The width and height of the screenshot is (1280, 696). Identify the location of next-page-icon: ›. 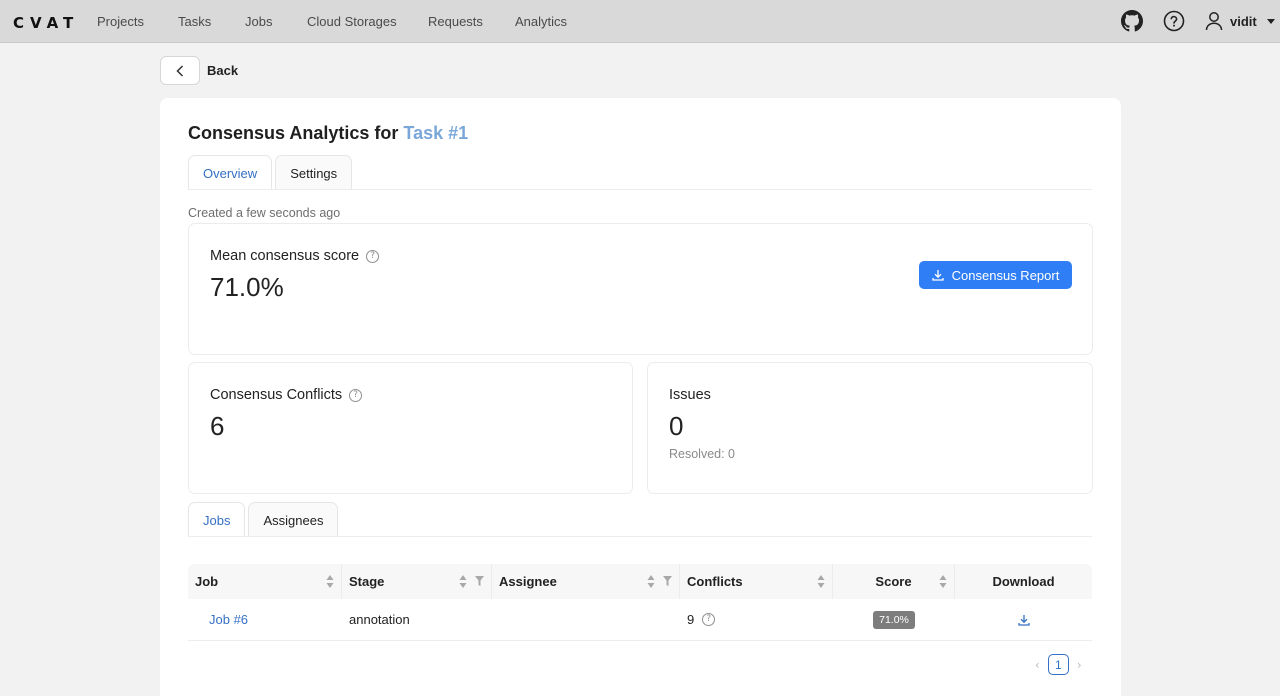
(1079, 665).